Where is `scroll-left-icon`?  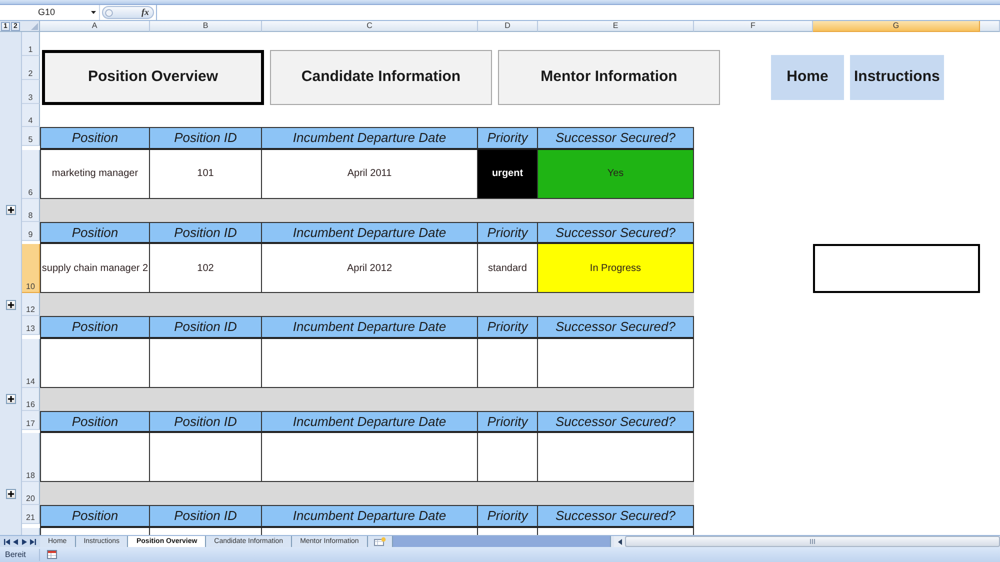
scroll-left-icon is located at coordinates (620, 541).